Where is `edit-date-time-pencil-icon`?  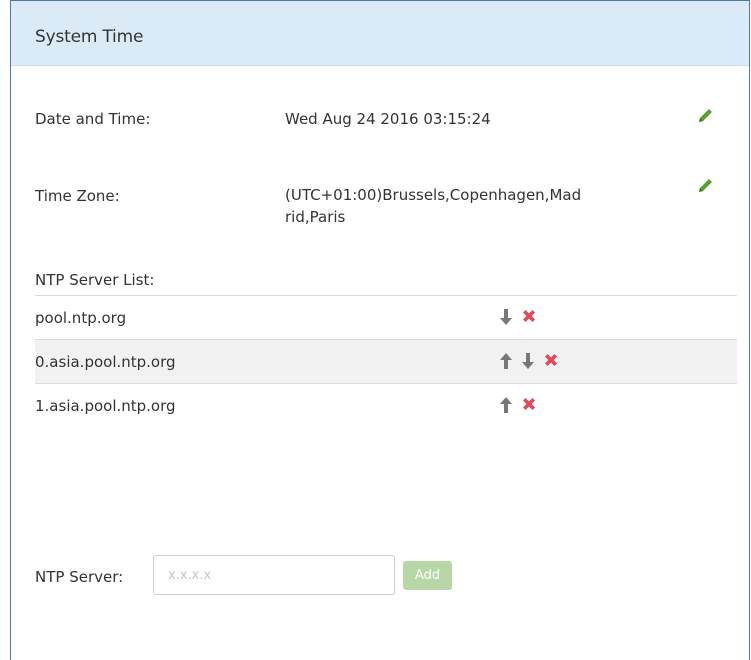 edit-date-time-pencil-icon is located at coordinates (705, 116).